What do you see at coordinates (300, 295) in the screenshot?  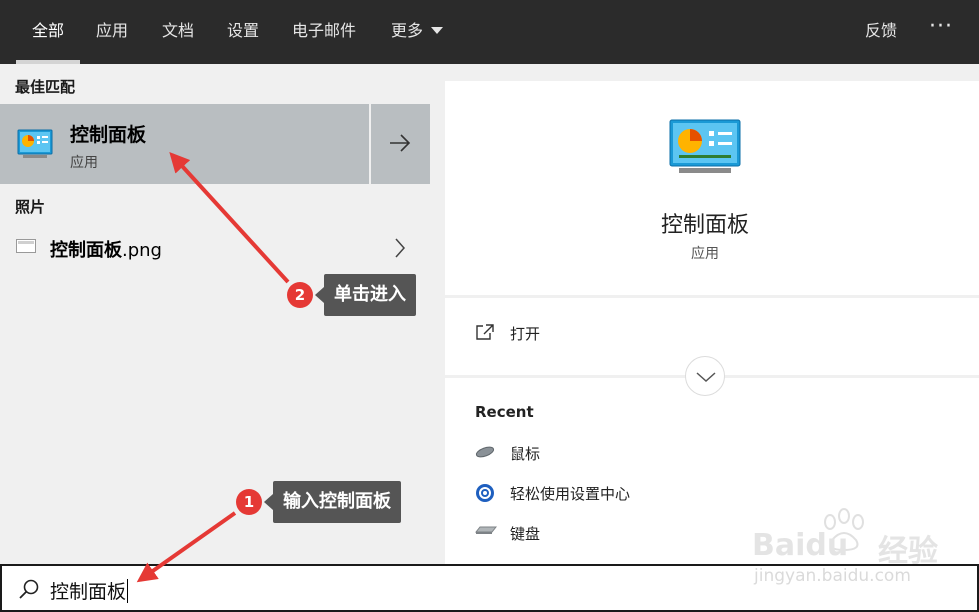 I see `annotation-badge-2: 2` at bounding box center [300, 295].